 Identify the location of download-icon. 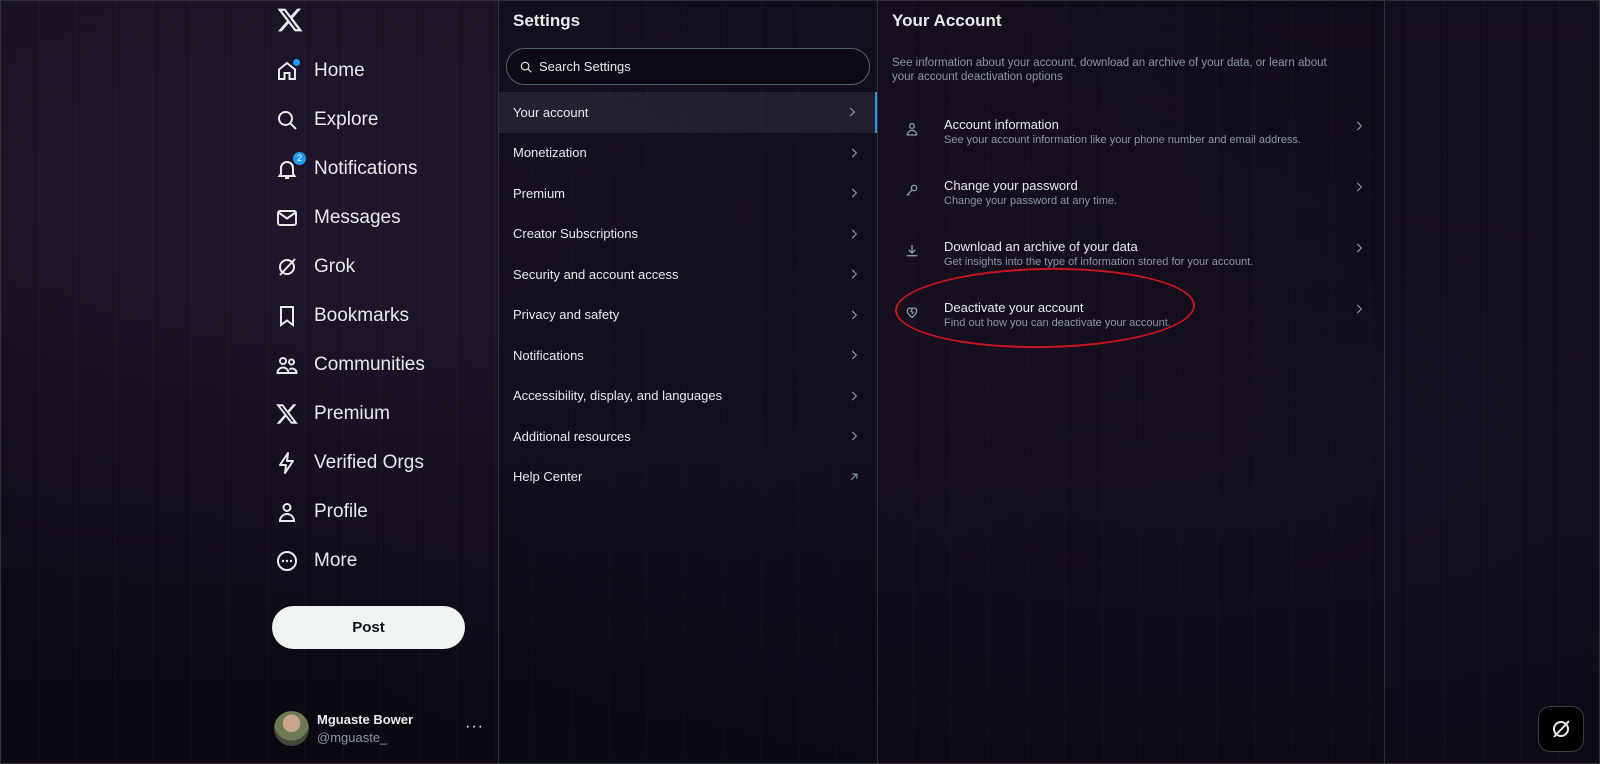
(912, 251).